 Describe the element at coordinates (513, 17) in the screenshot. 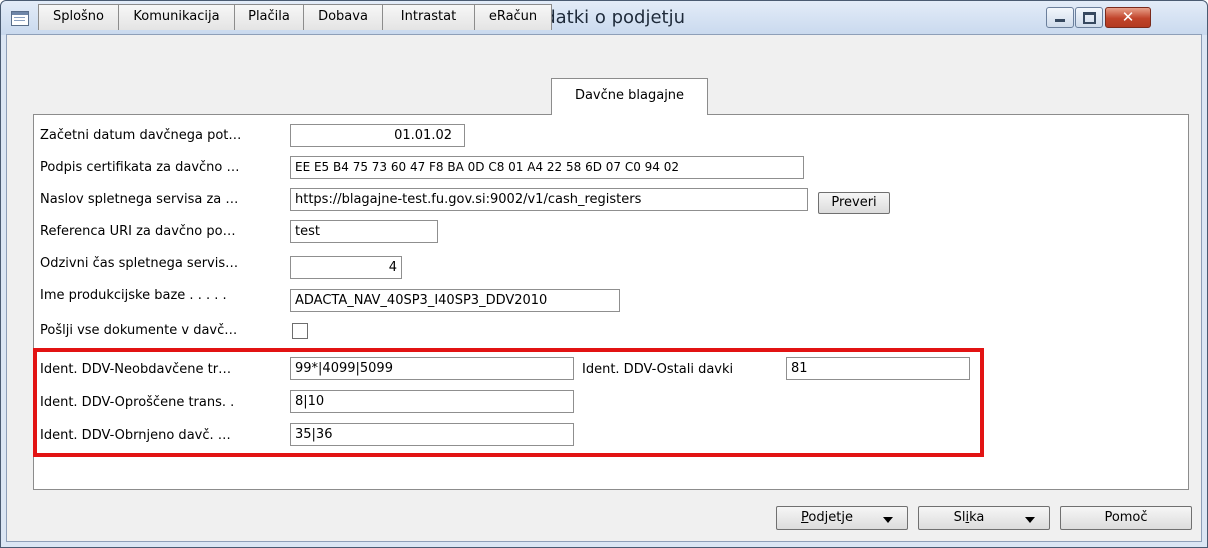

I see `tab-eracun: eRačun` at that location.